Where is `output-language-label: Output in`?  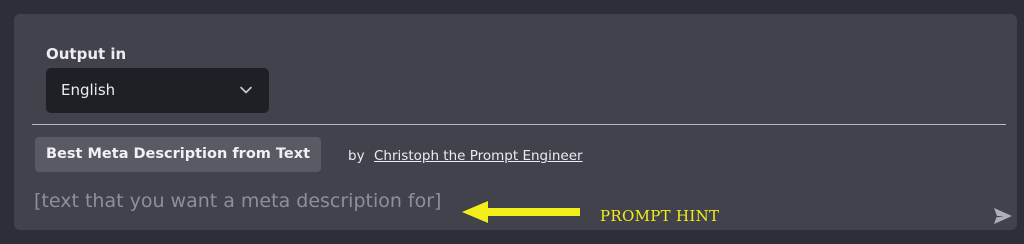 output-language-label: Output in is located at coordinates (86, 54).